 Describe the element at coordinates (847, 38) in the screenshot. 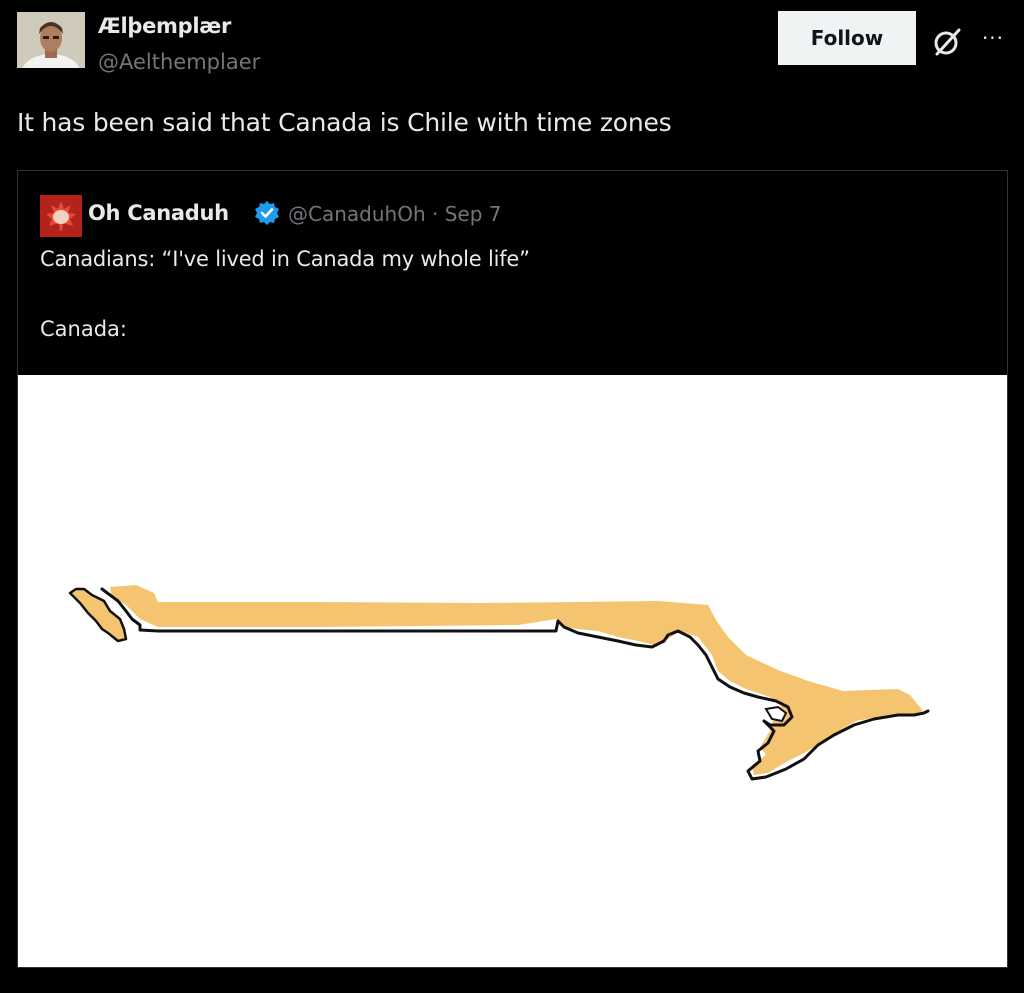

I see `follow-button: Follow` at that location.